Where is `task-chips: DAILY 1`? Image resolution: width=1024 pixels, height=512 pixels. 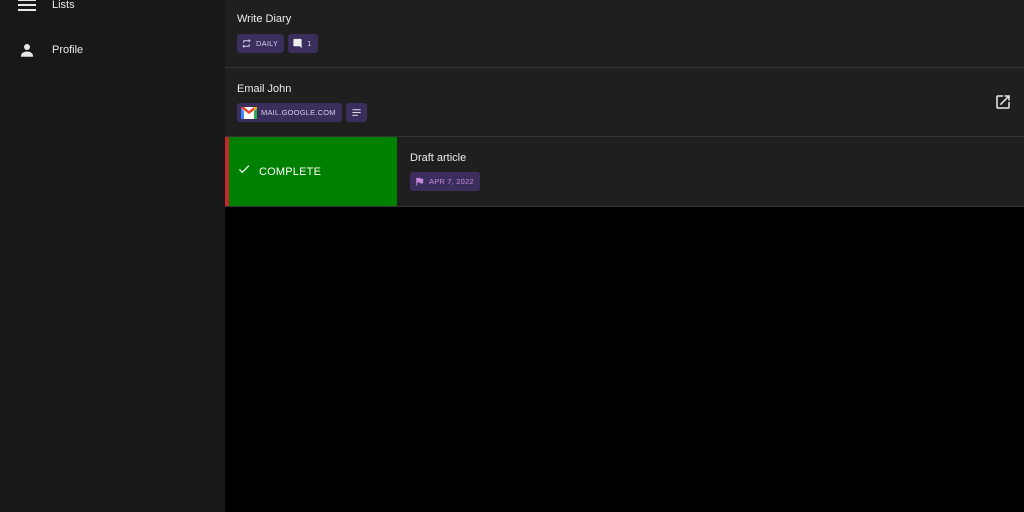
task-chips: DAILY 1 is located at coordinates (277, 43).